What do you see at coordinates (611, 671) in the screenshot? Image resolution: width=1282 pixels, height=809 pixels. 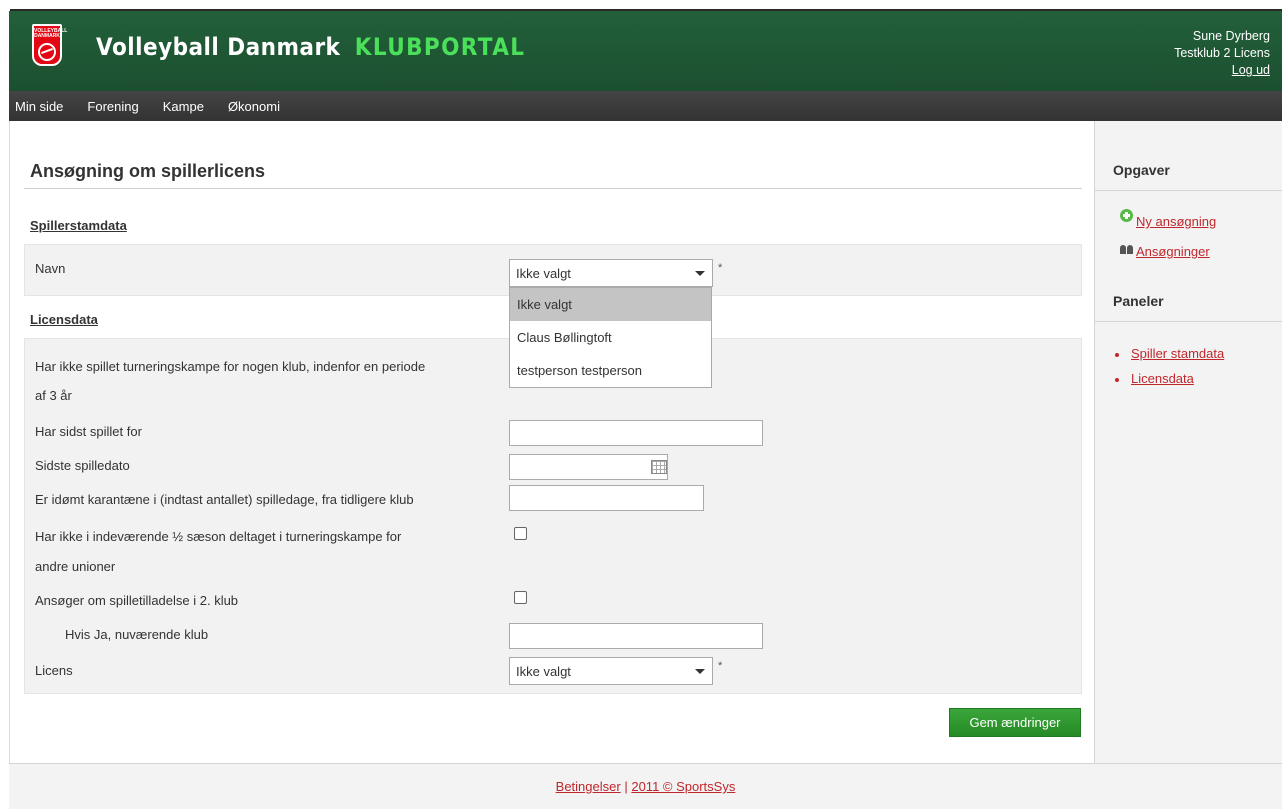 I see `license-select: Ikke valgt` at bounding box center [611, 671].